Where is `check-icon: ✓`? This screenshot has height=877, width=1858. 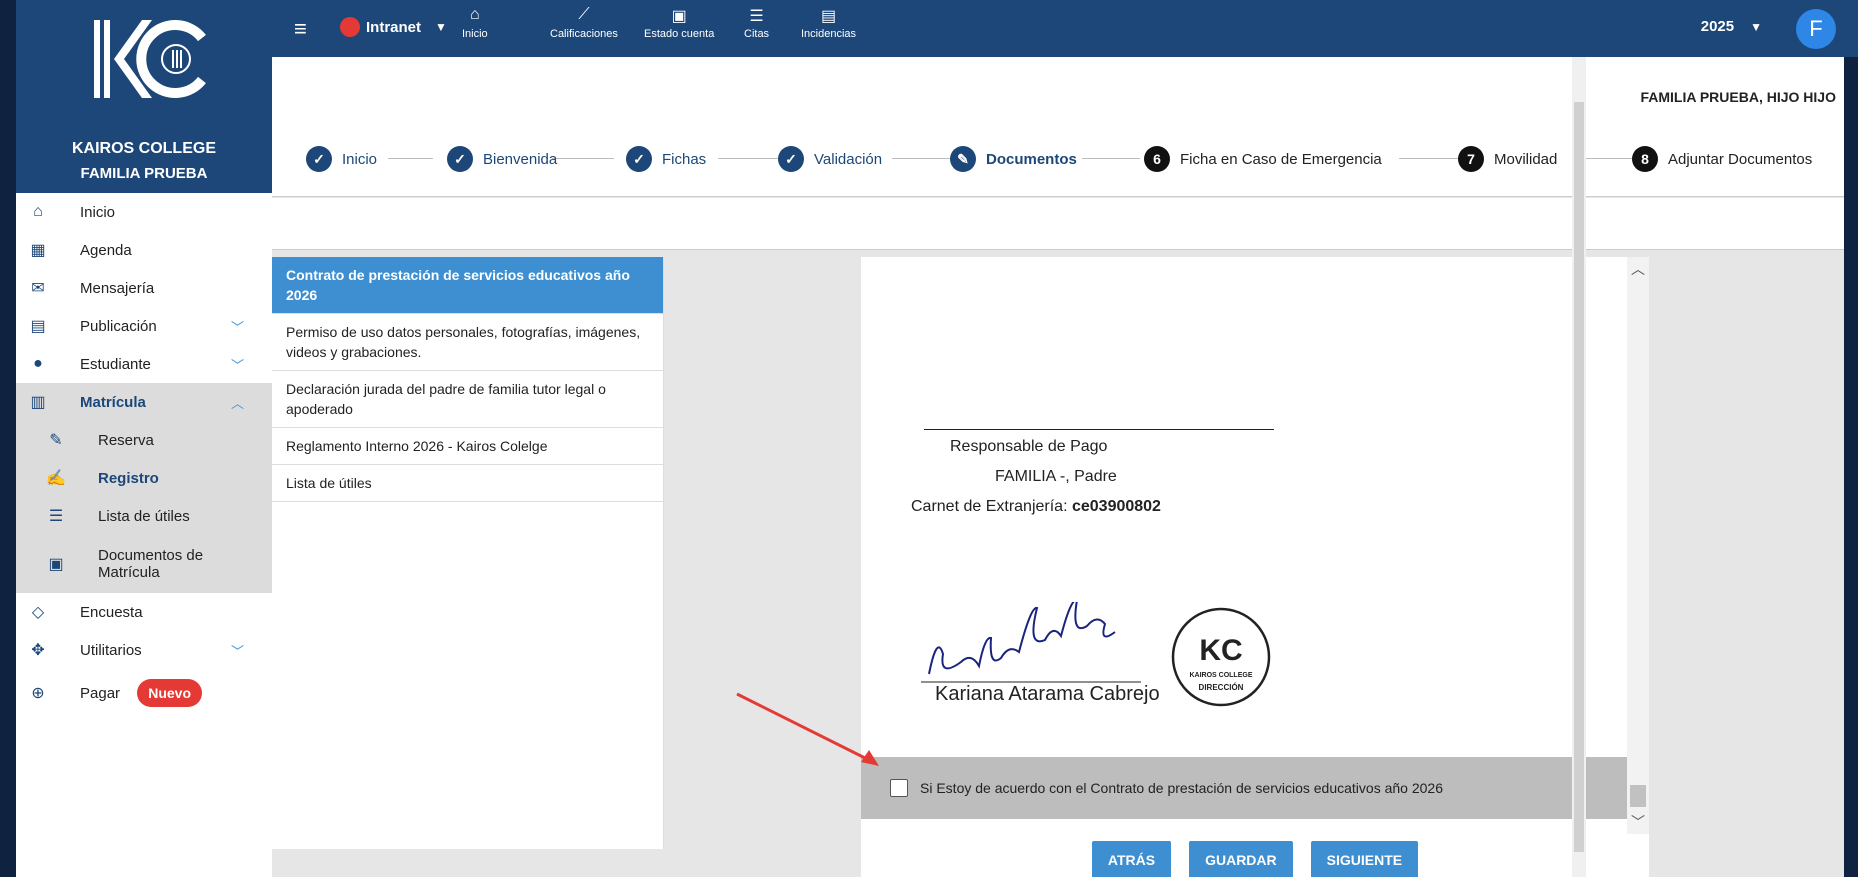 check-icon: ✓ is located at coordinates (460, 159).